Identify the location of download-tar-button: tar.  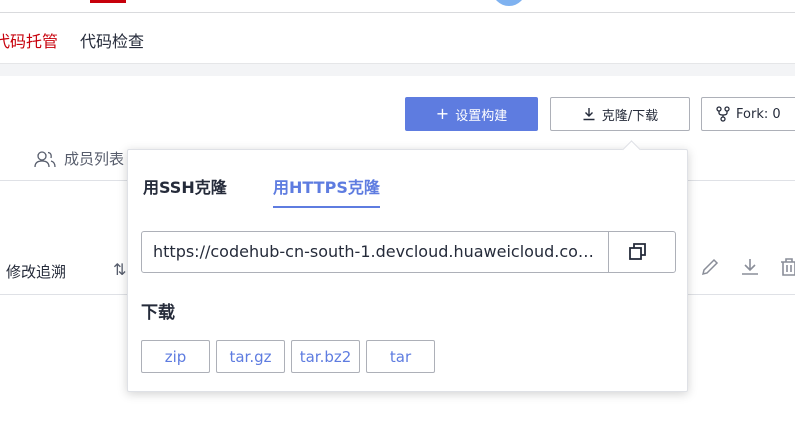
(400, 356).